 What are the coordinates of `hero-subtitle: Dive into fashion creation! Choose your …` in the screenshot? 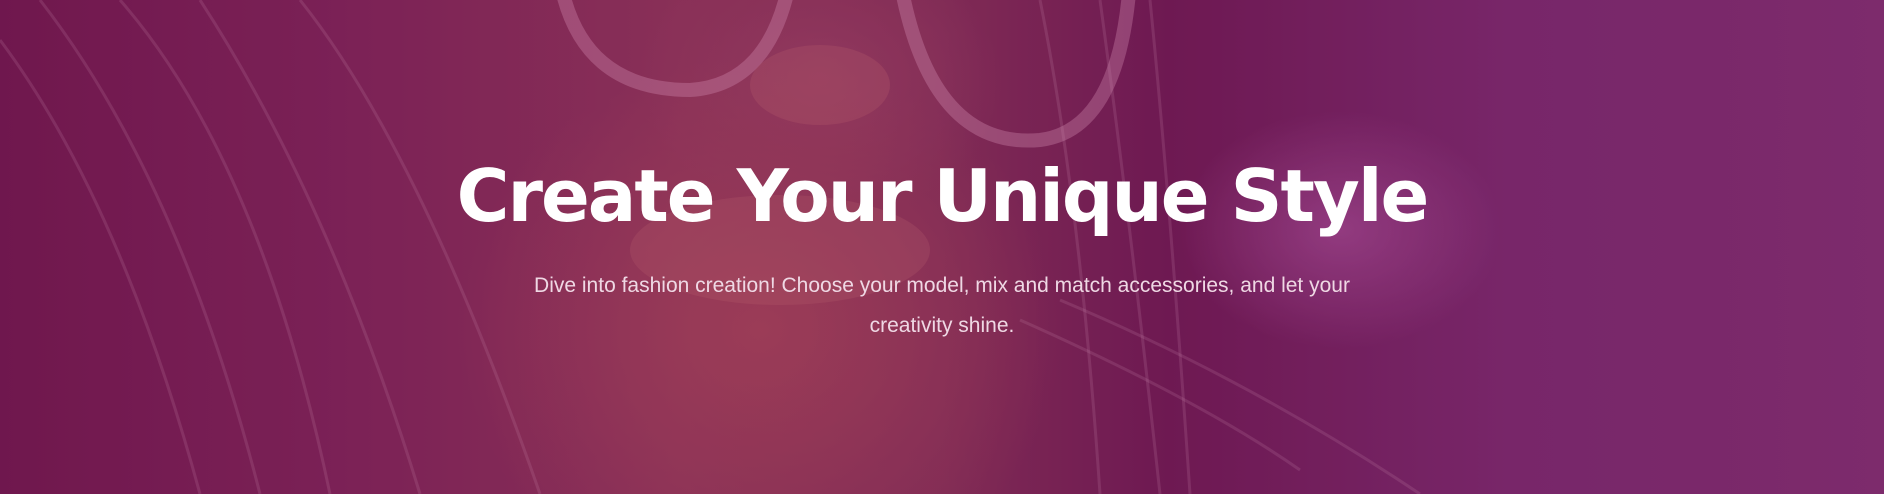 It's located at (942, 305).